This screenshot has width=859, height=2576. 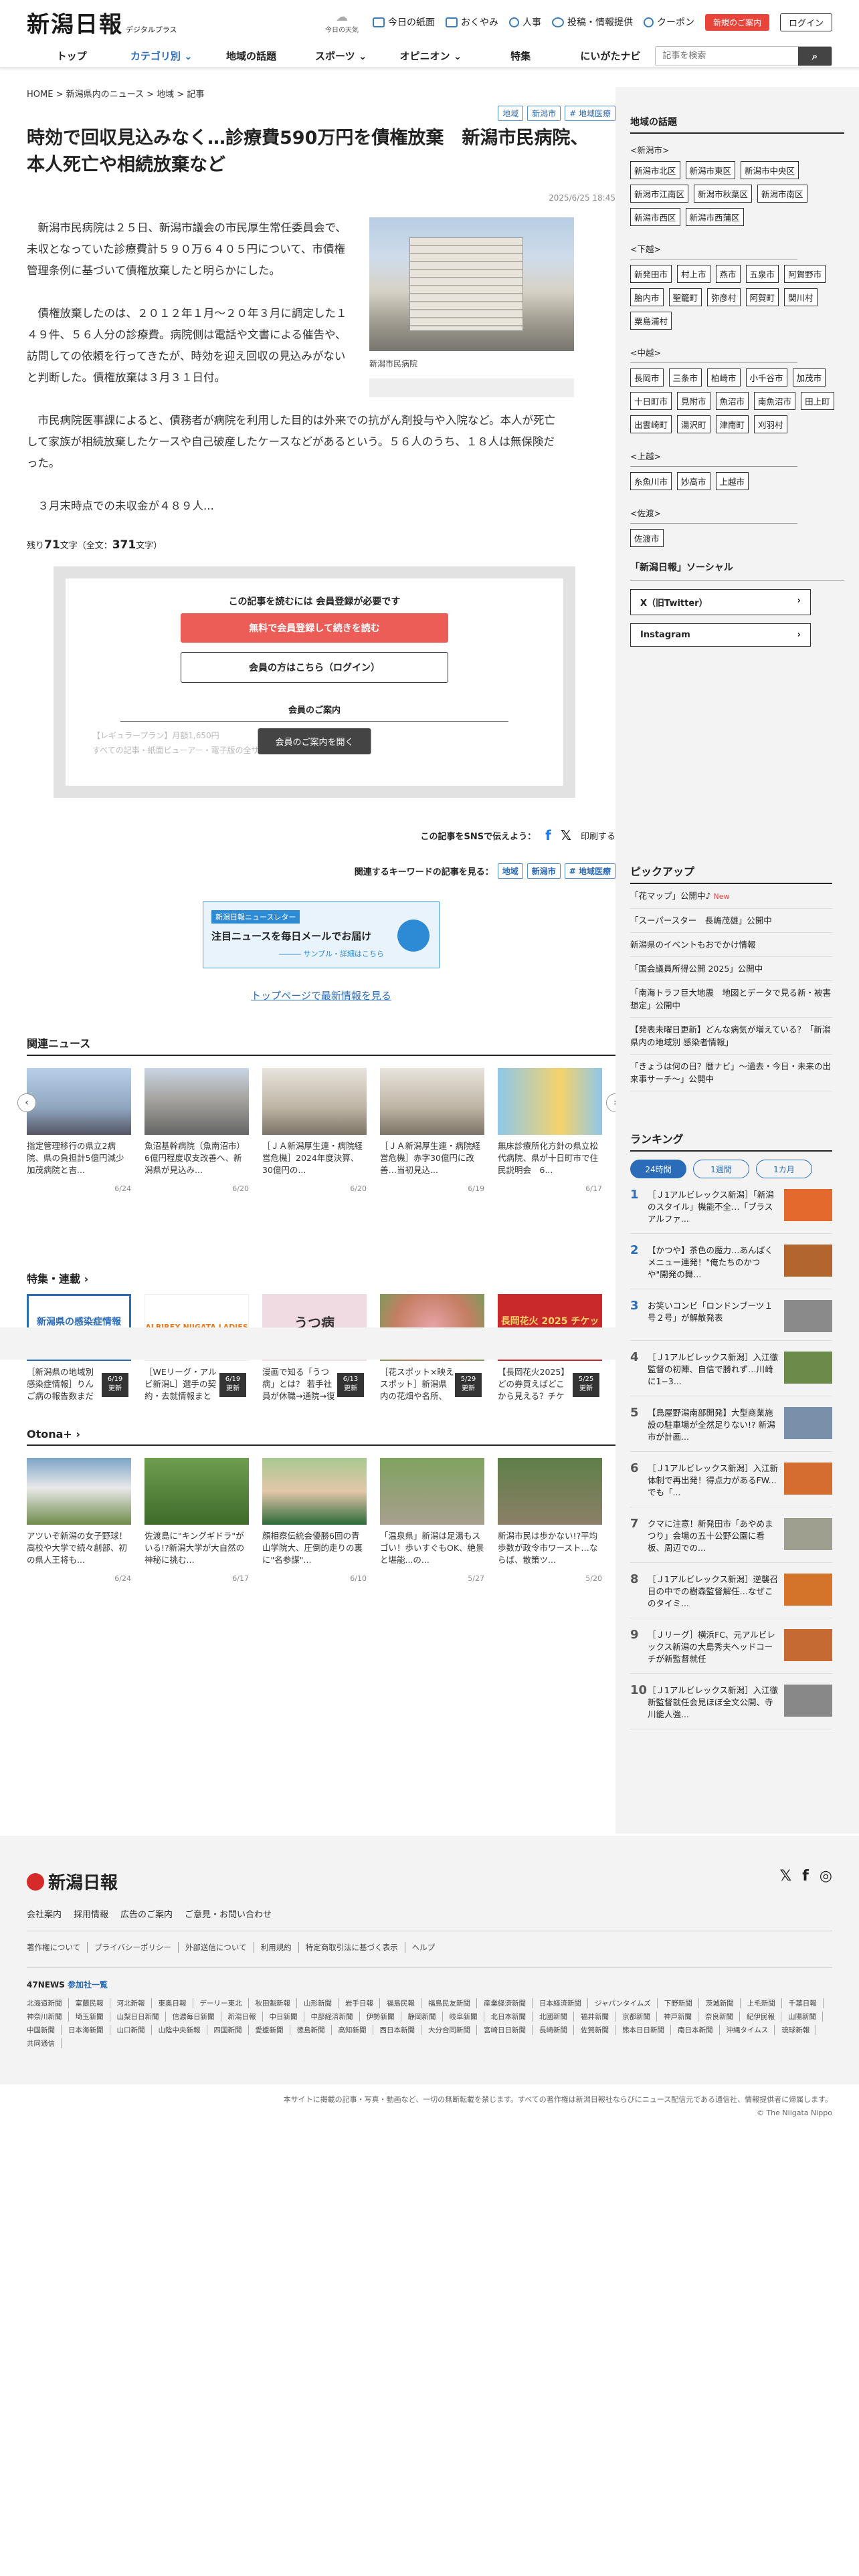 I want to click on paper-link: 静岡新聞, so click(x=426, y=2017).